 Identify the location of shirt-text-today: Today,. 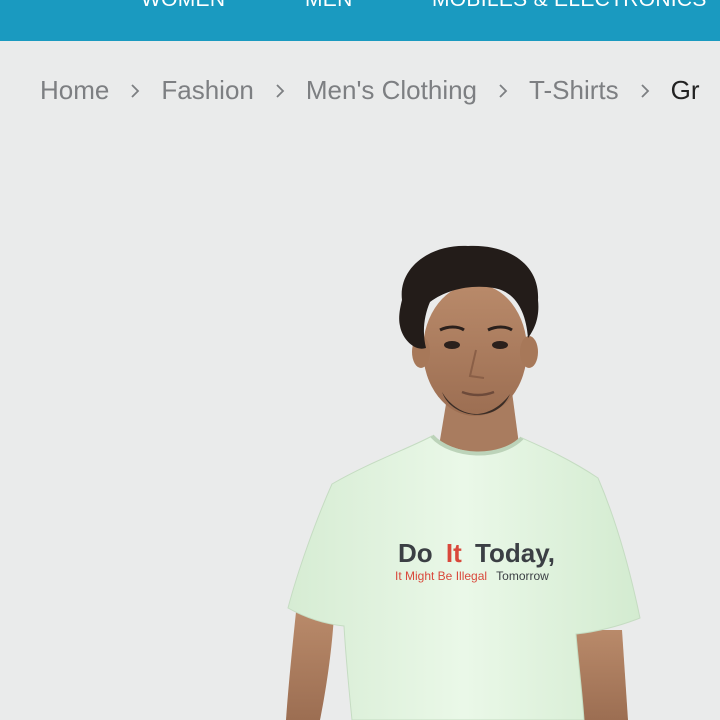
(515, 553).